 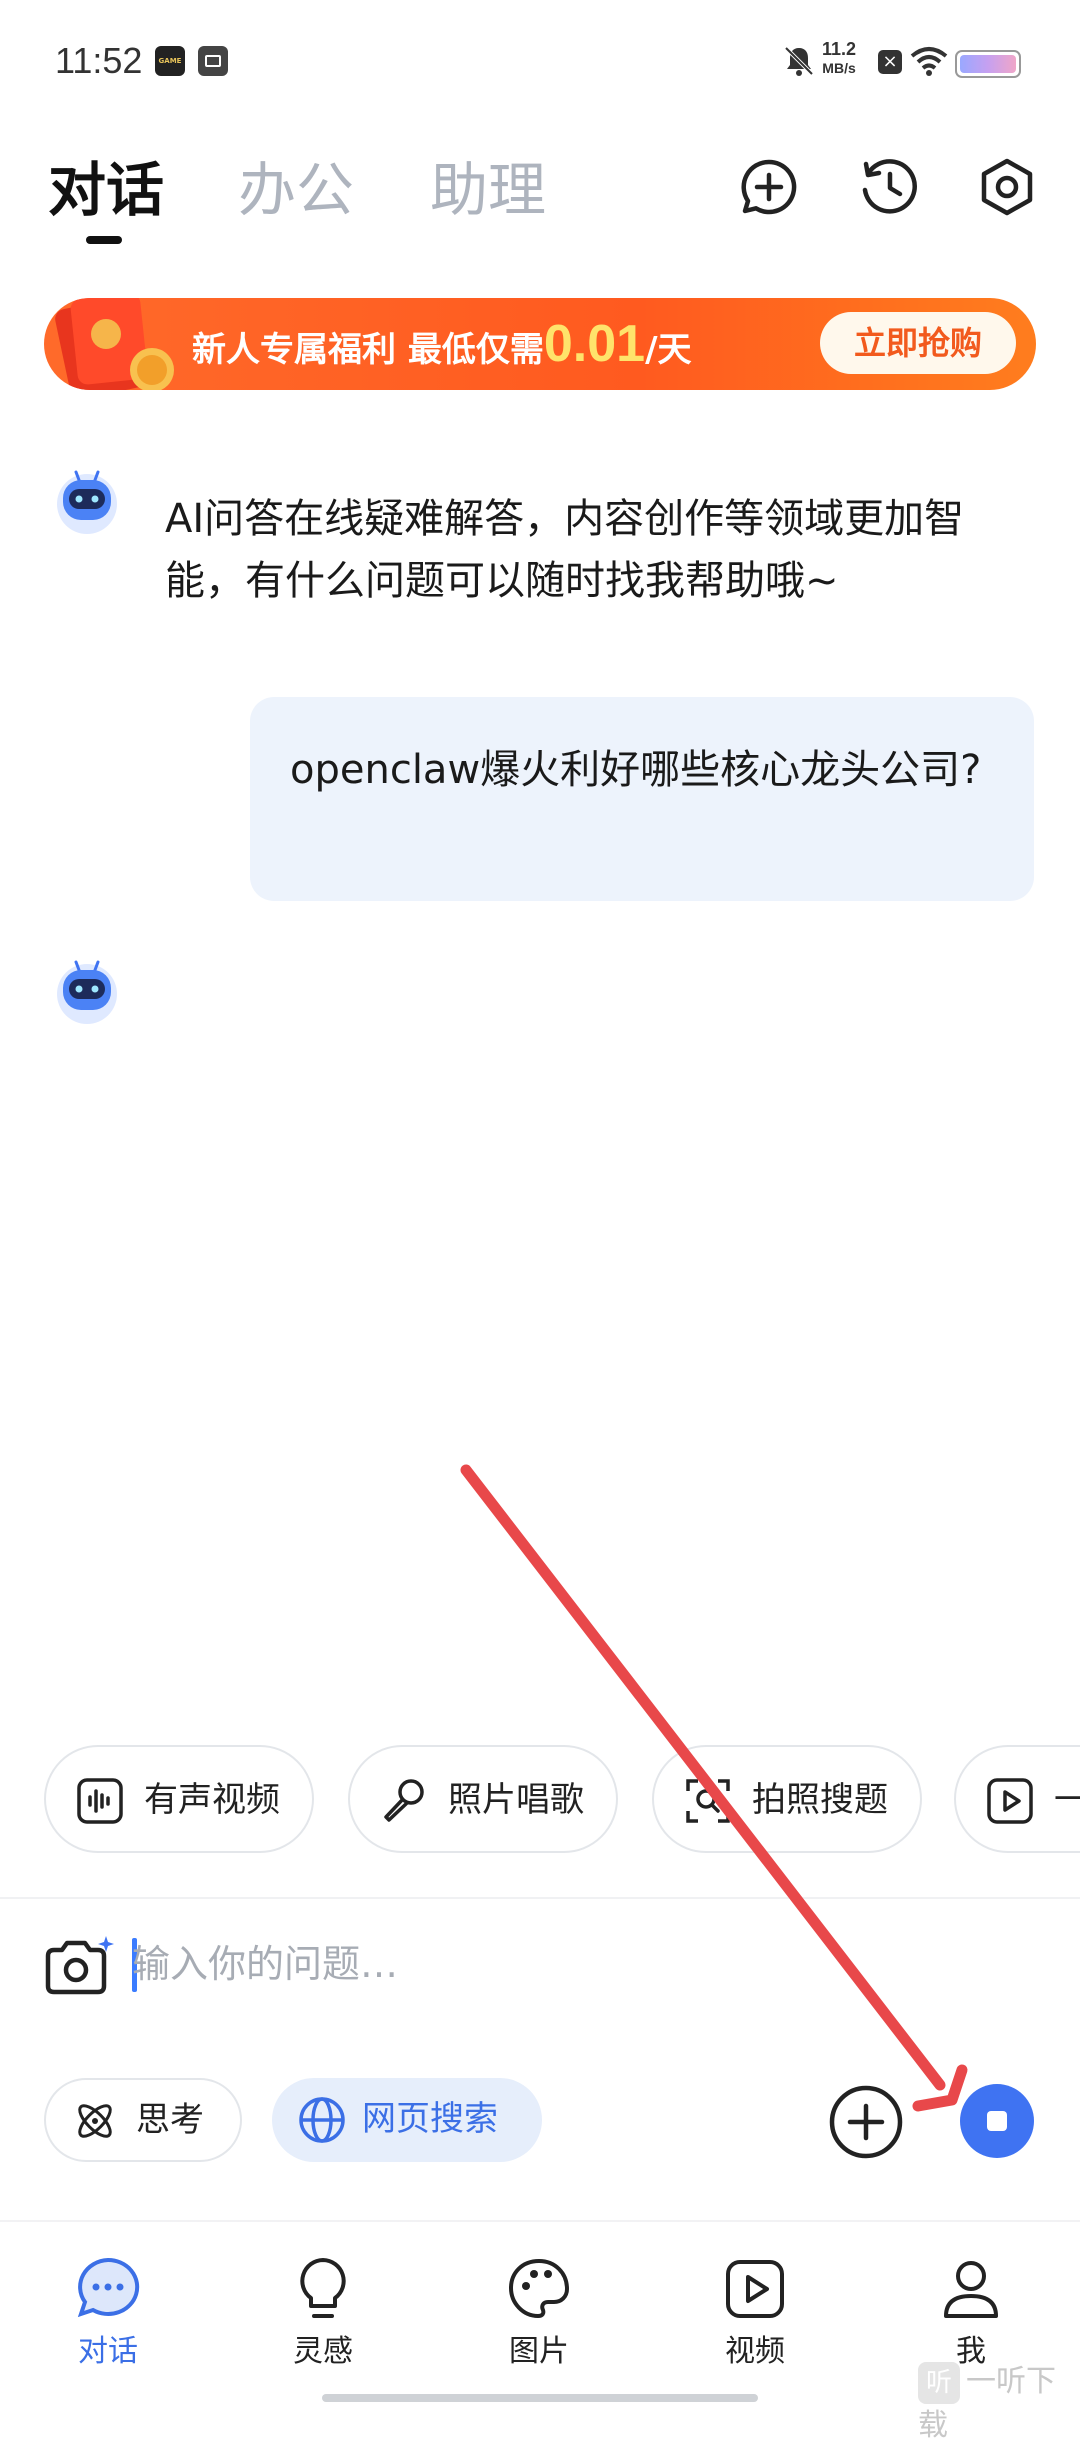 I want to click on promo-banner: 新人专属福利 最低仅需0.01/天 立即抢购, so click(x=540, y=344).